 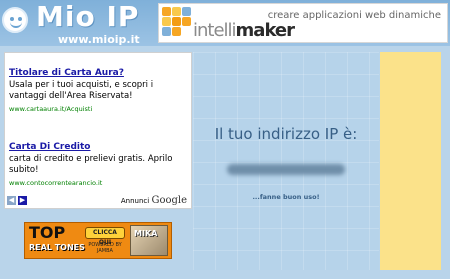 I want to click on promo-powered-by: POWERED BY JAMBA, so click(x=105, y=248).